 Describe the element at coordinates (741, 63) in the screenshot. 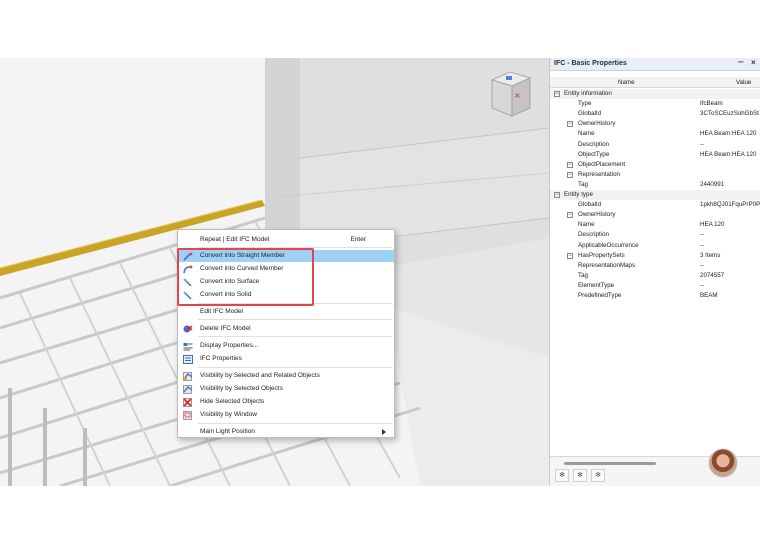

I see `pin-icon: ⎓` at that location.